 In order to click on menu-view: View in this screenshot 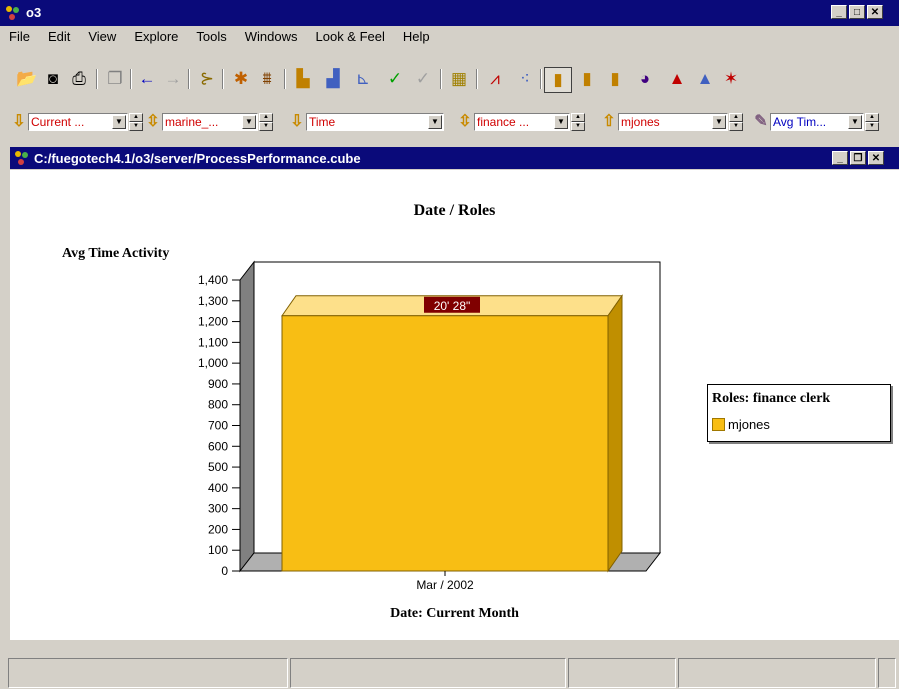, I will do `click(102, 37)`.